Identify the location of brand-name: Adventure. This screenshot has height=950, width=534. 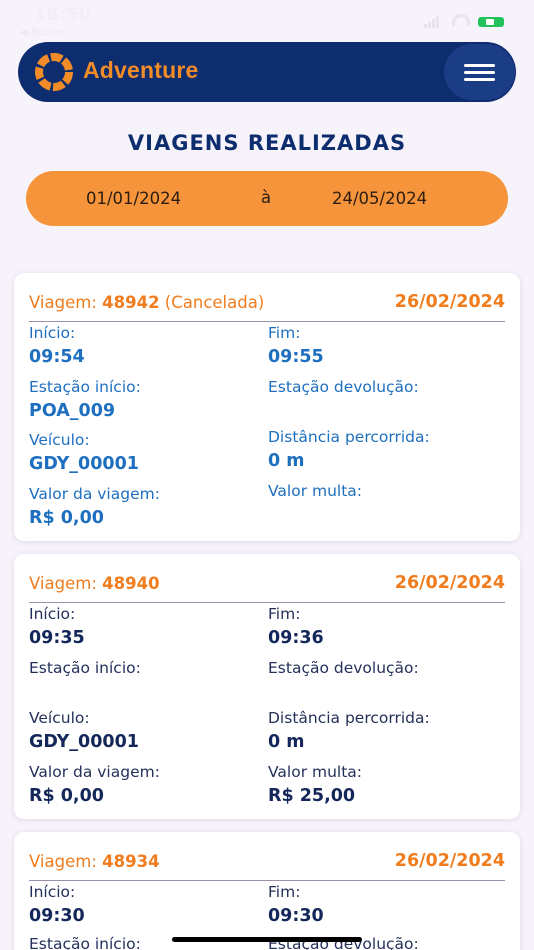
(141, 70).